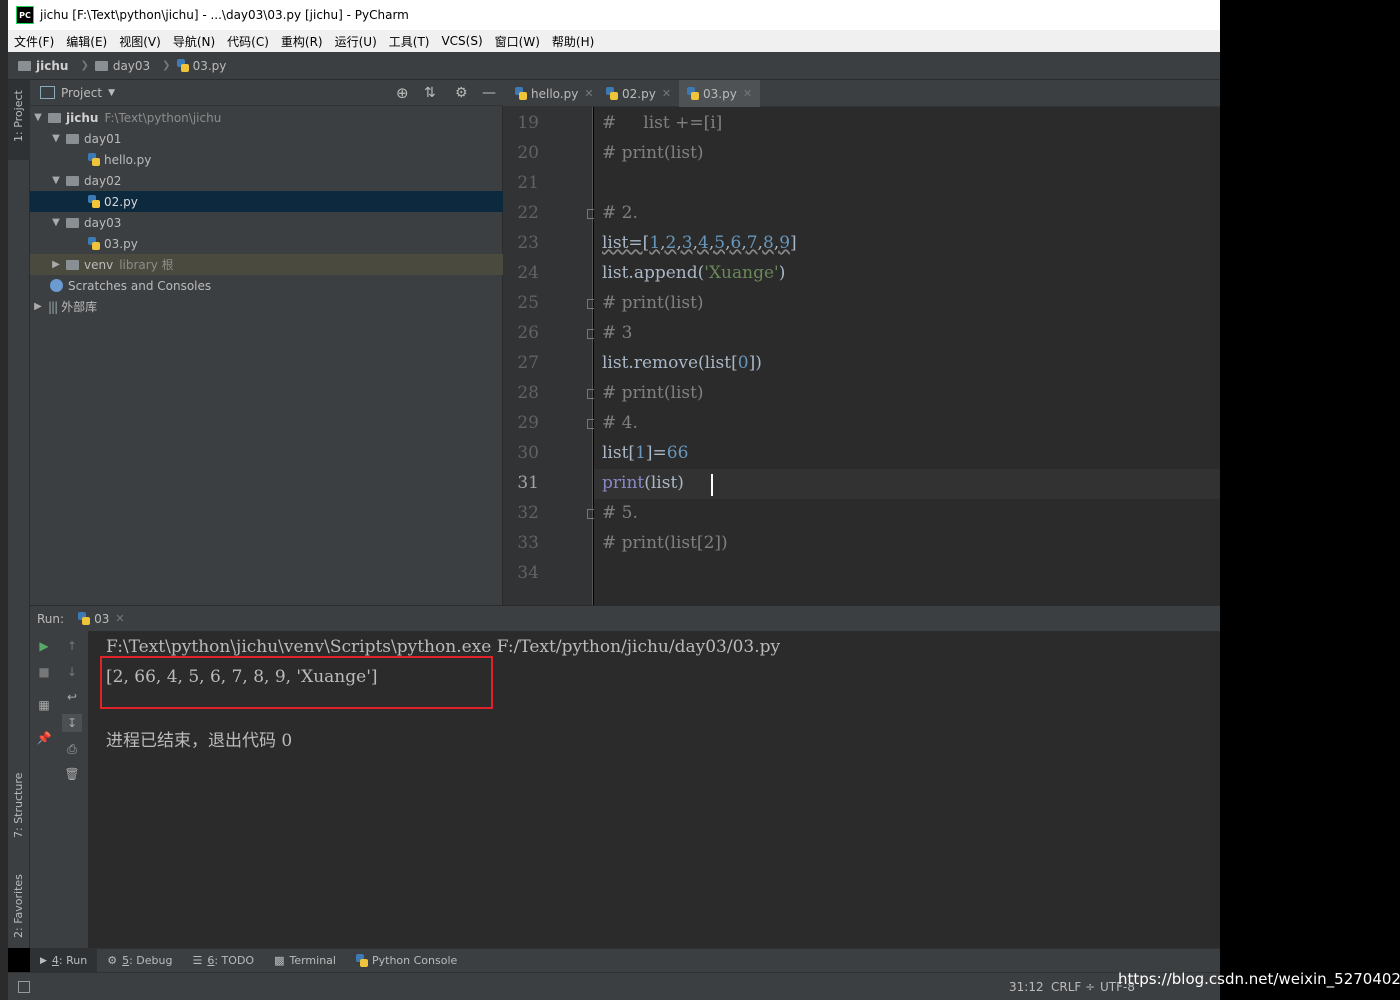  Describe the element at coordinates (19, 900) in the screenshot. I see `tab-favorites: 2: Favorites` at that location.